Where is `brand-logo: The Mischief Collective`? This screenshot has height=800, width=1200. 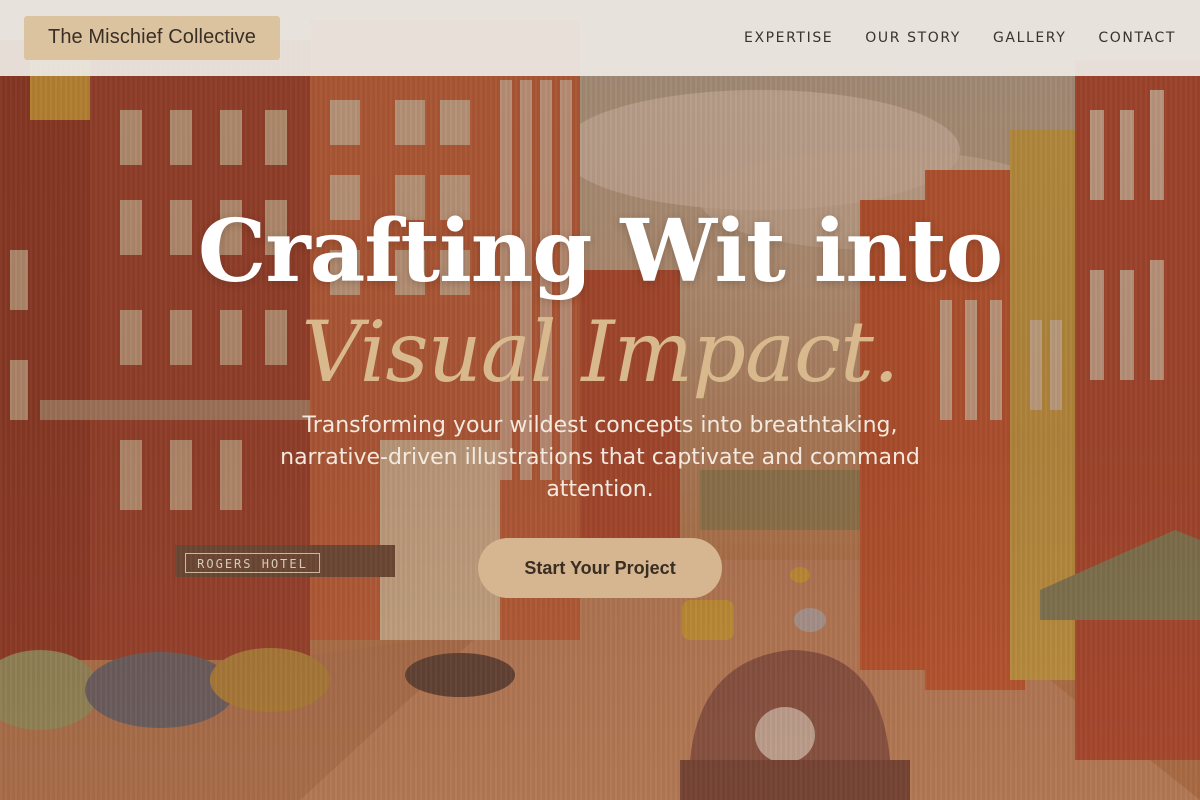 brand-logo: The Mischief Collective is located at coordinates (152, 38).